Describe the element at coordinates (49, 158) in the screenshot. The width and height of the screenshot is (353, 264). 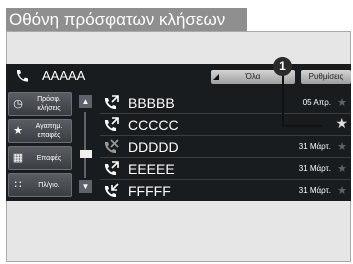
I see `sidebar-item-label: Επαφές` at that location.